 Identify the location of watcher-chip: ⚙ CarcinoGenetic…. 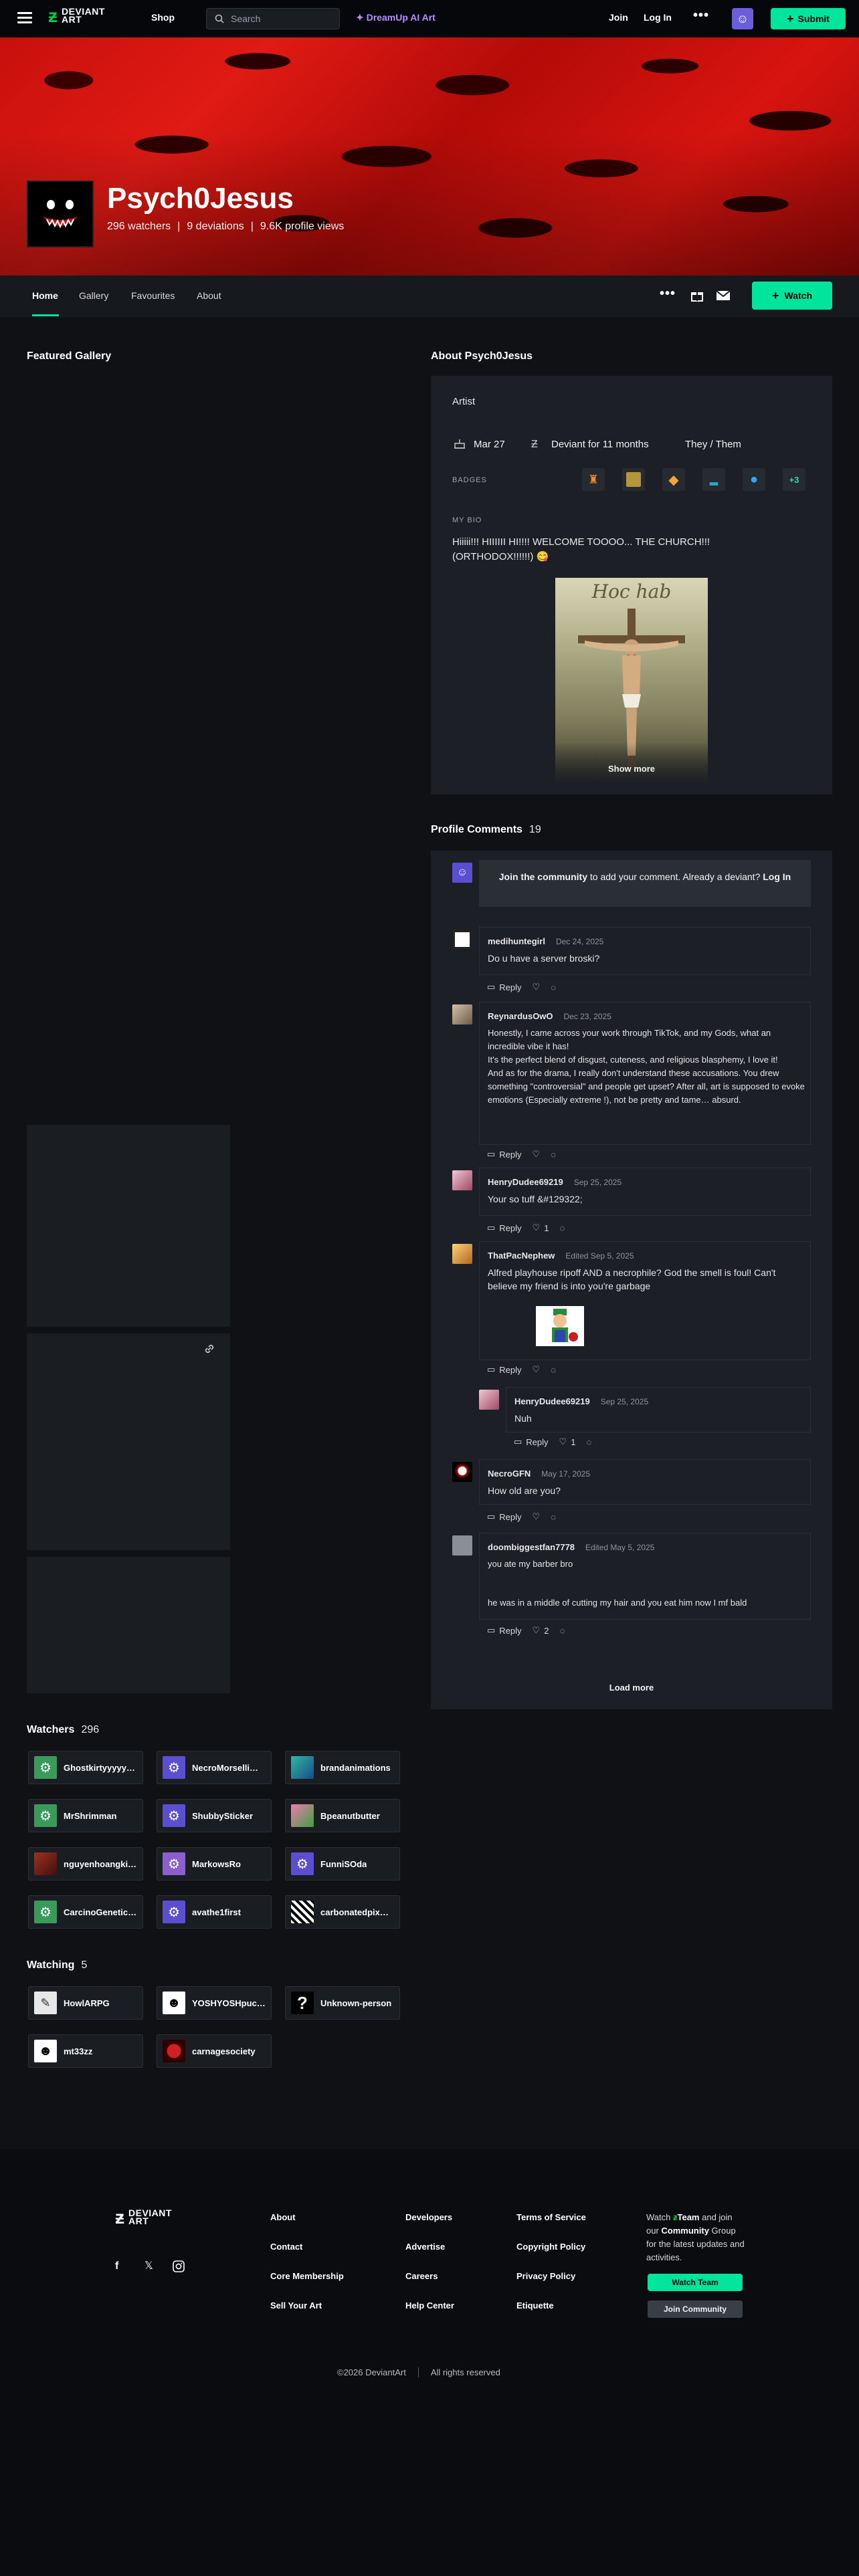
(86, 1912).